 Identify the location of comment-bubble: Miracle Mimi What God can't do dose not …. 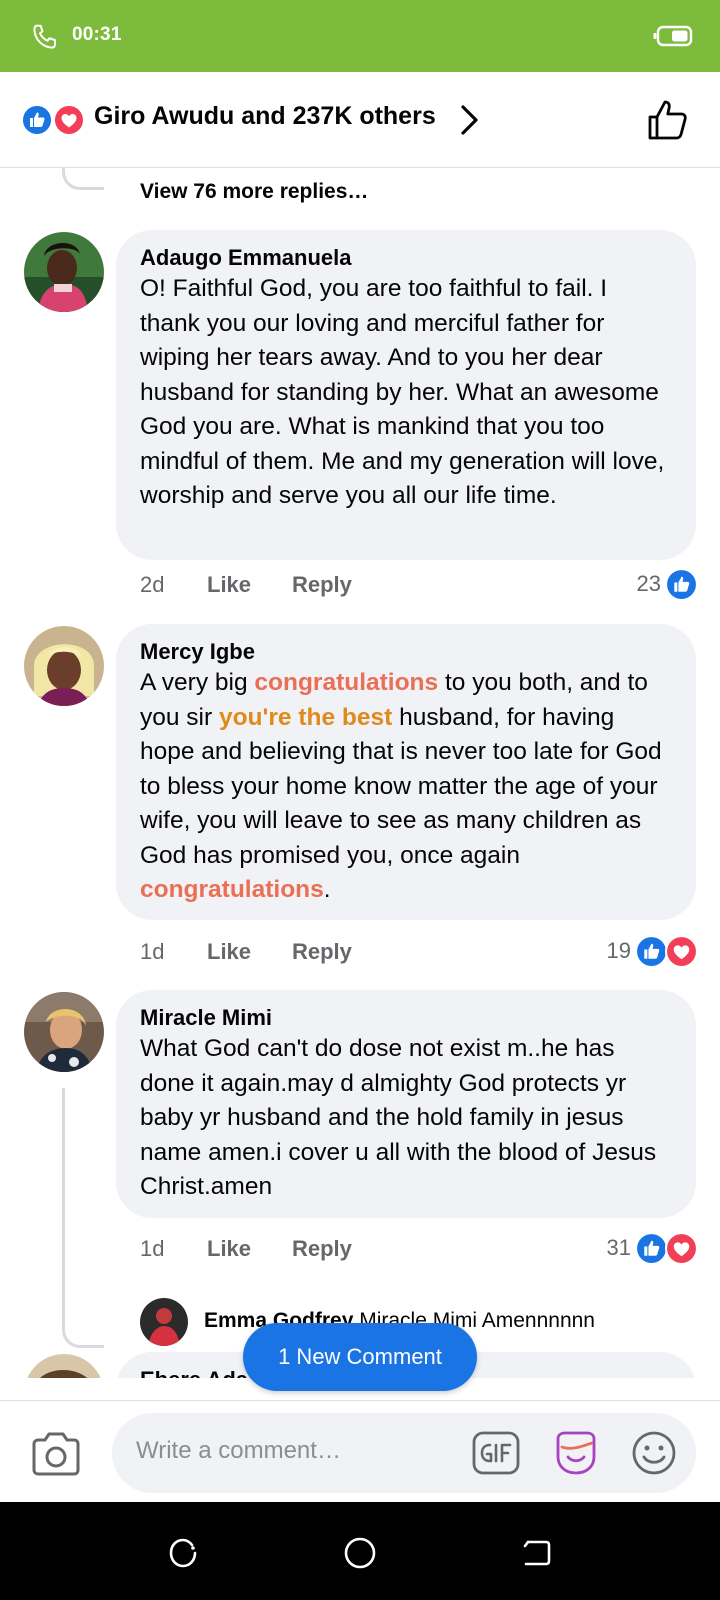
(406, 1104).